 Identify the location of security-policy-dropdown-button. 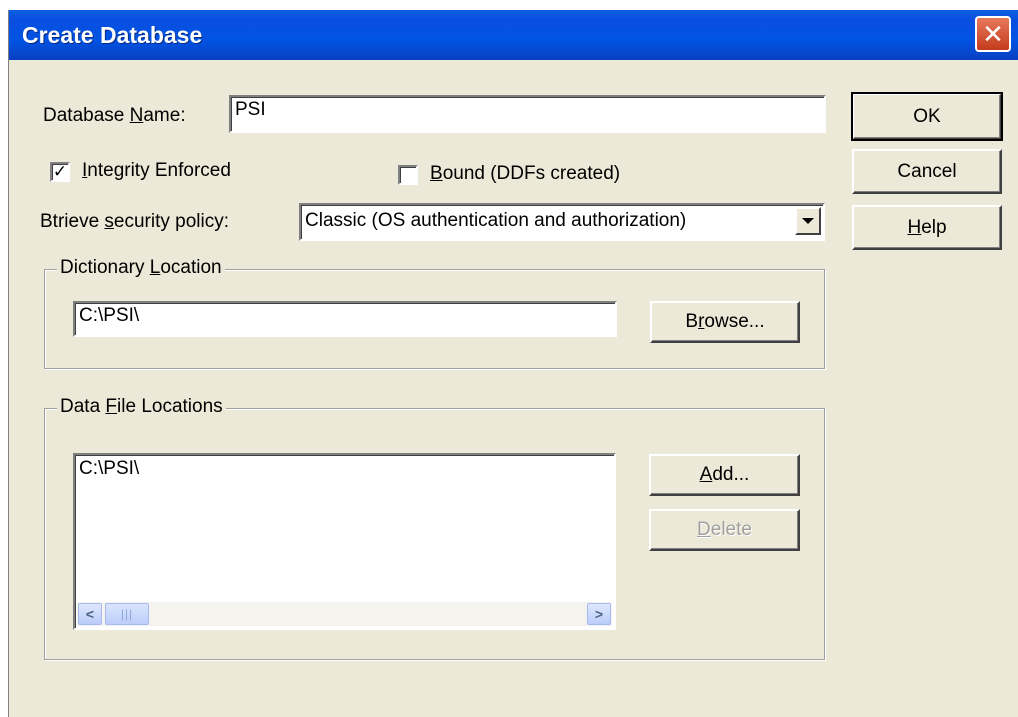
(808, 221).